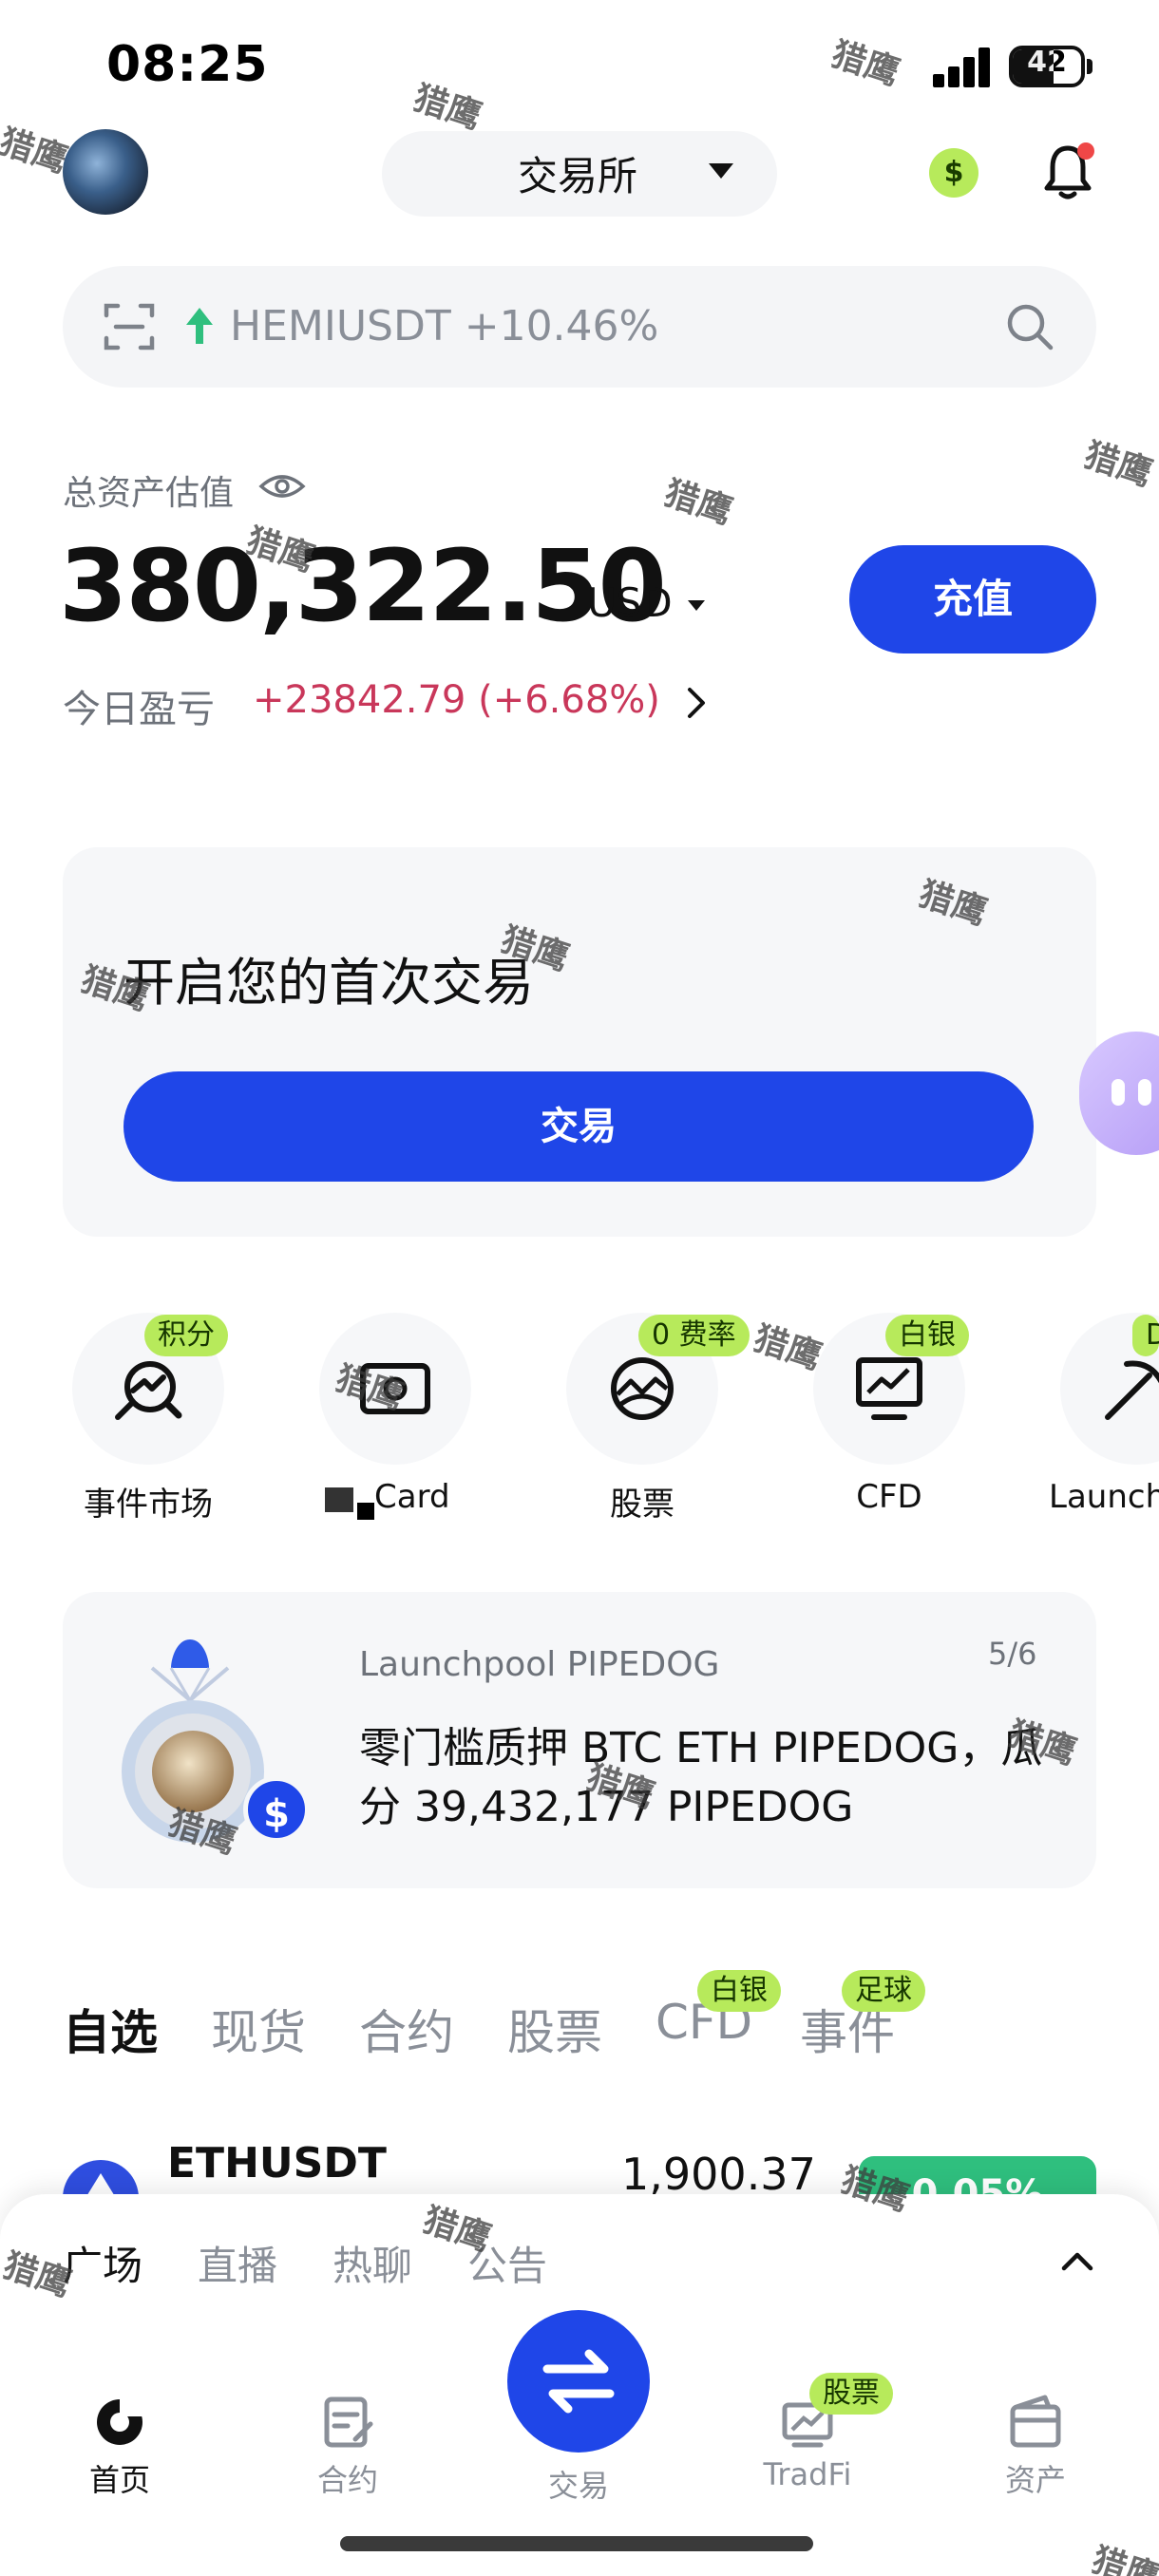 The image size is (1159, 2576). I want to click on total-assets-value: 380,322.50, so click(363, 586).